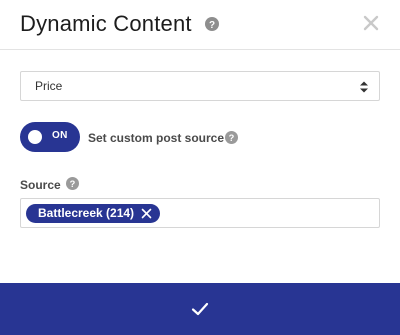 The height and width of the screenshot is (335, 400). What do you see at coordinates (49, 86) in the screenshot?
I see `field-select-value: Price` at bounding box center [49, 86].